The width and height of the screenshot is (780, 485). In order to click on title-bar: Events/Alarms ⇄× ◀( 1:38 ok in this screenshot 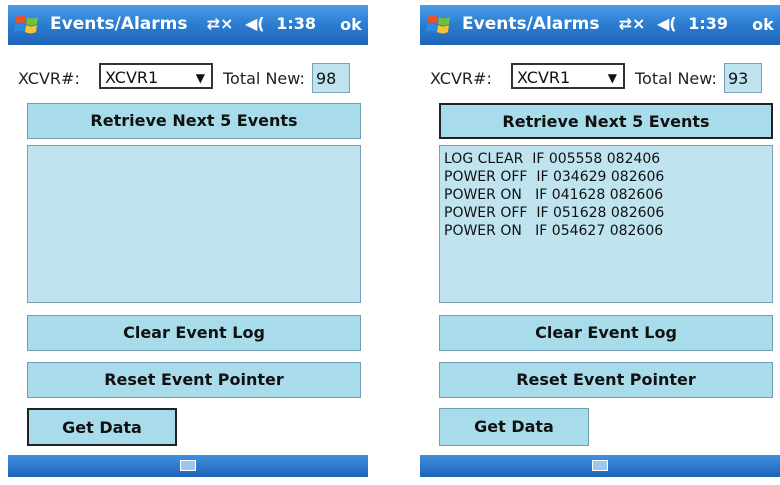, I will do `click(188, 25)`.